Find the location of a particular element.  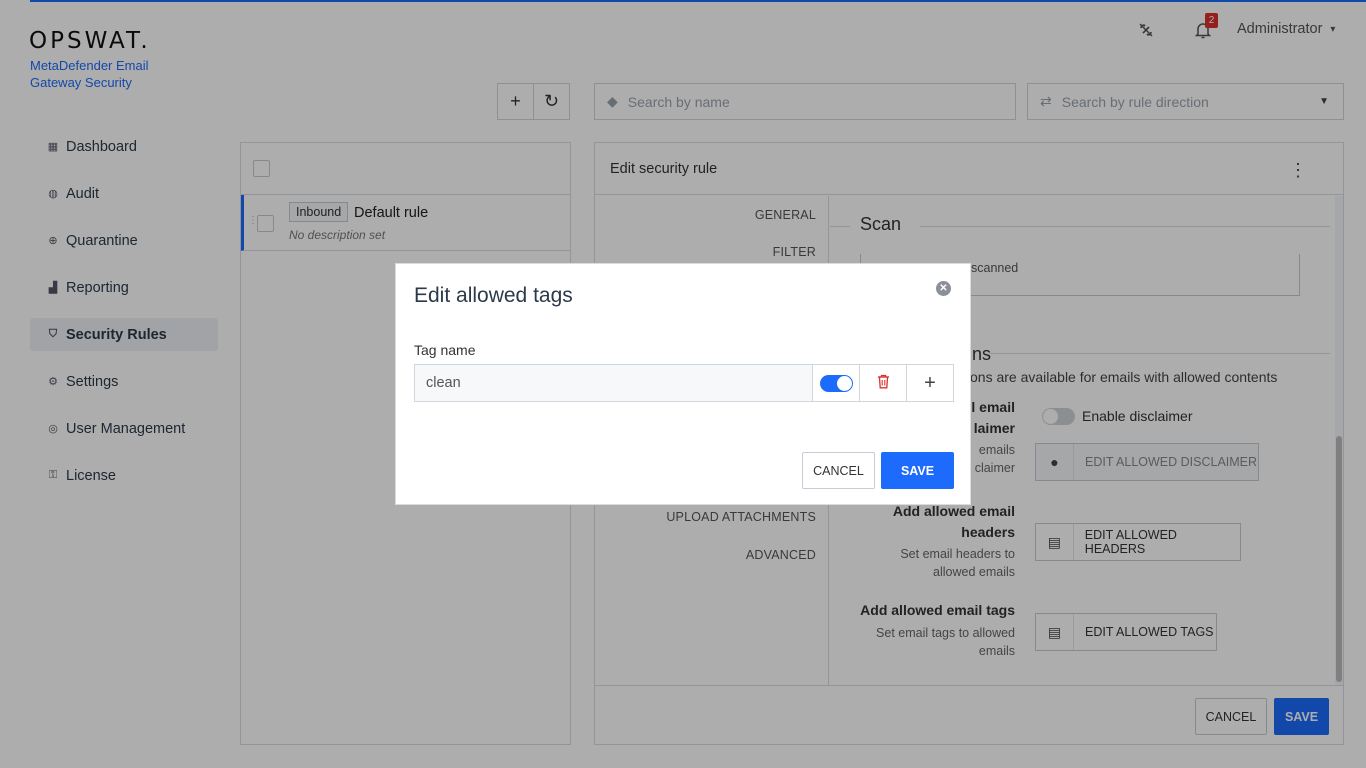

close-icon: ✕ is located at coordinates (943, 288).